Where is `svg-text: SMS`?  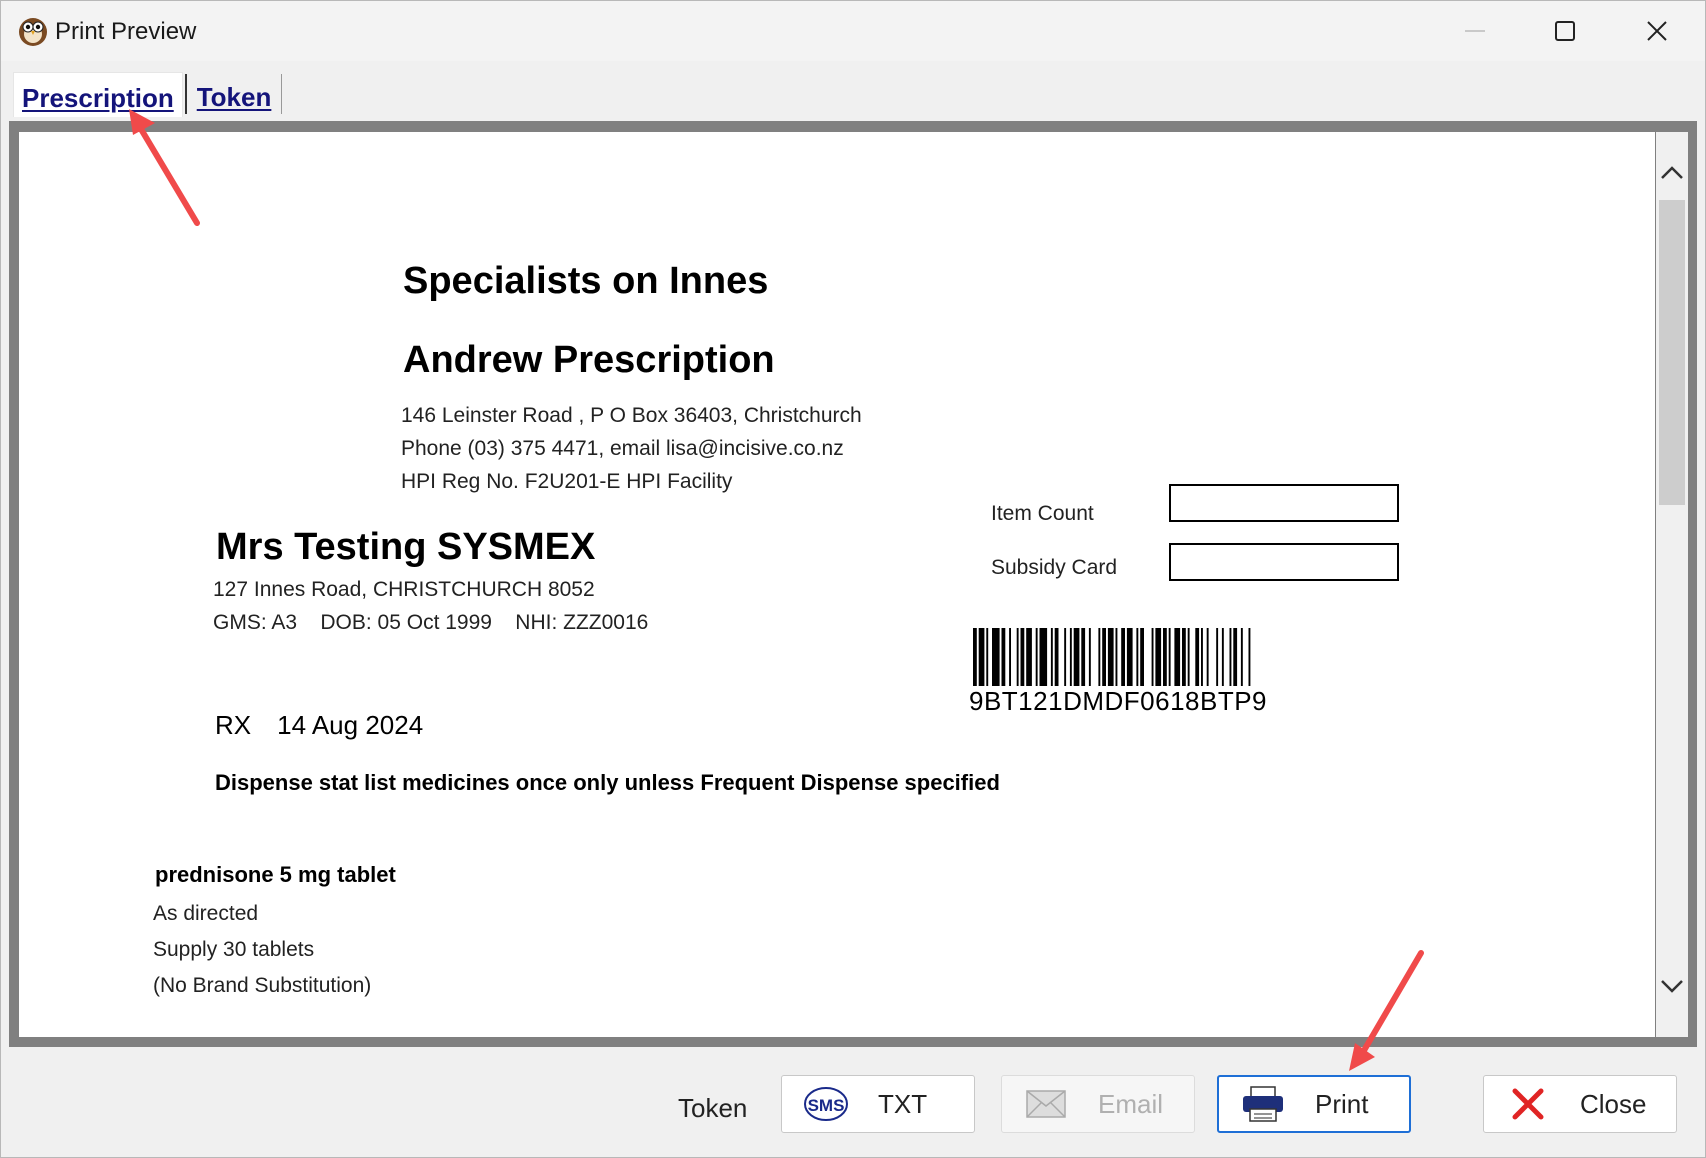 svg-text: SMS is located at coordinates (826, 1105).